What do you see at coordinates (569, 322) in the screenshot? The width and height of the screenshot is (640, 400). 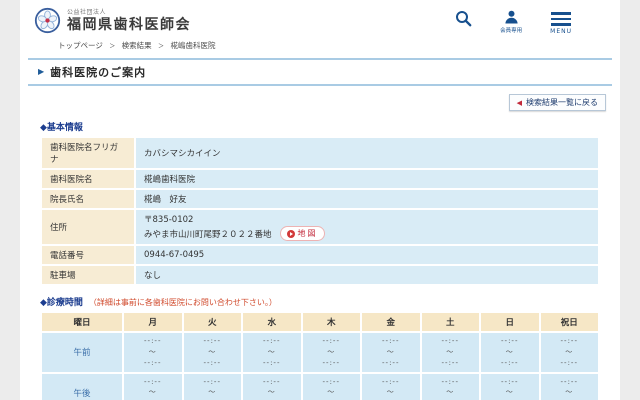 I see `day-header: 祝日` at bounding box center [569, 322].